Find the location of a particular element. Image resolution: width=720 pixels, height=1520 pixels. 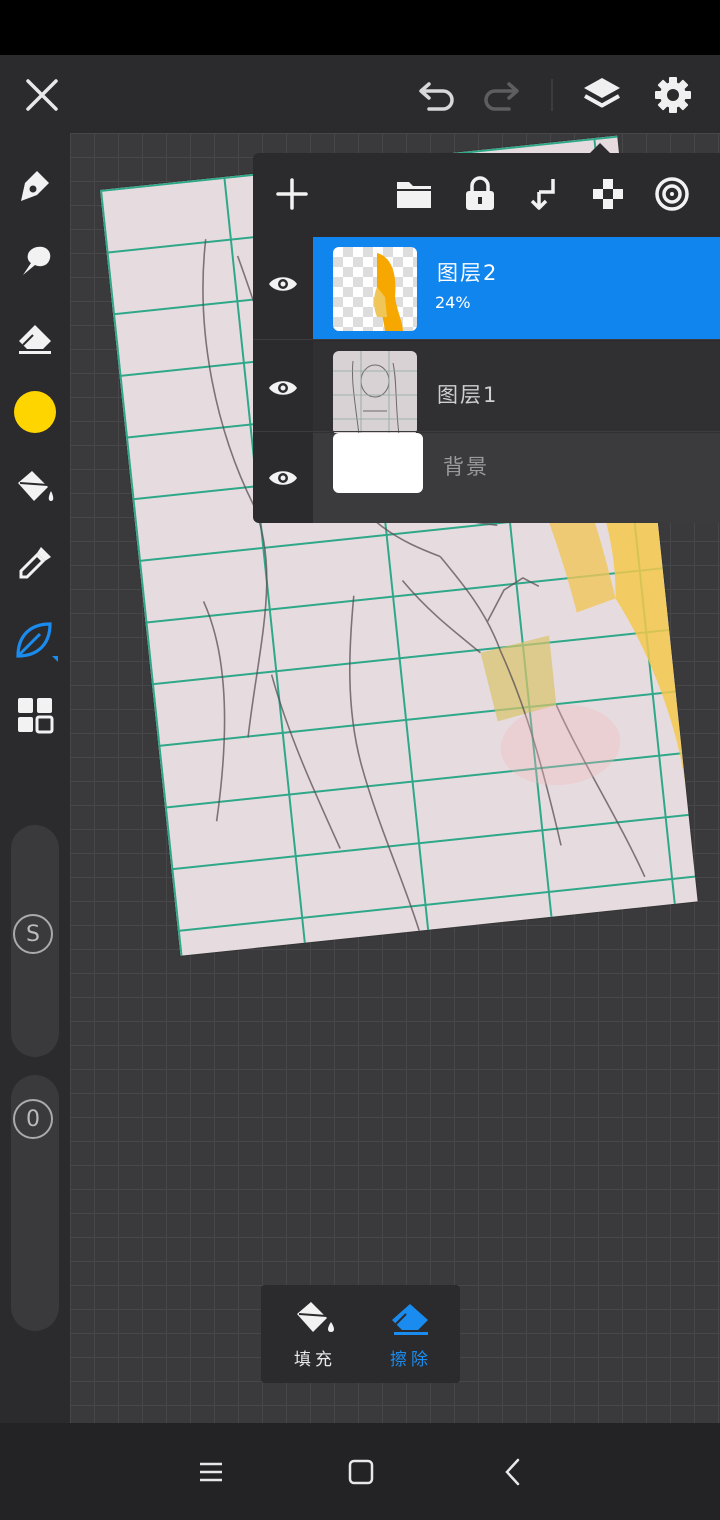

status-bar is located at coordinates (360, 27).